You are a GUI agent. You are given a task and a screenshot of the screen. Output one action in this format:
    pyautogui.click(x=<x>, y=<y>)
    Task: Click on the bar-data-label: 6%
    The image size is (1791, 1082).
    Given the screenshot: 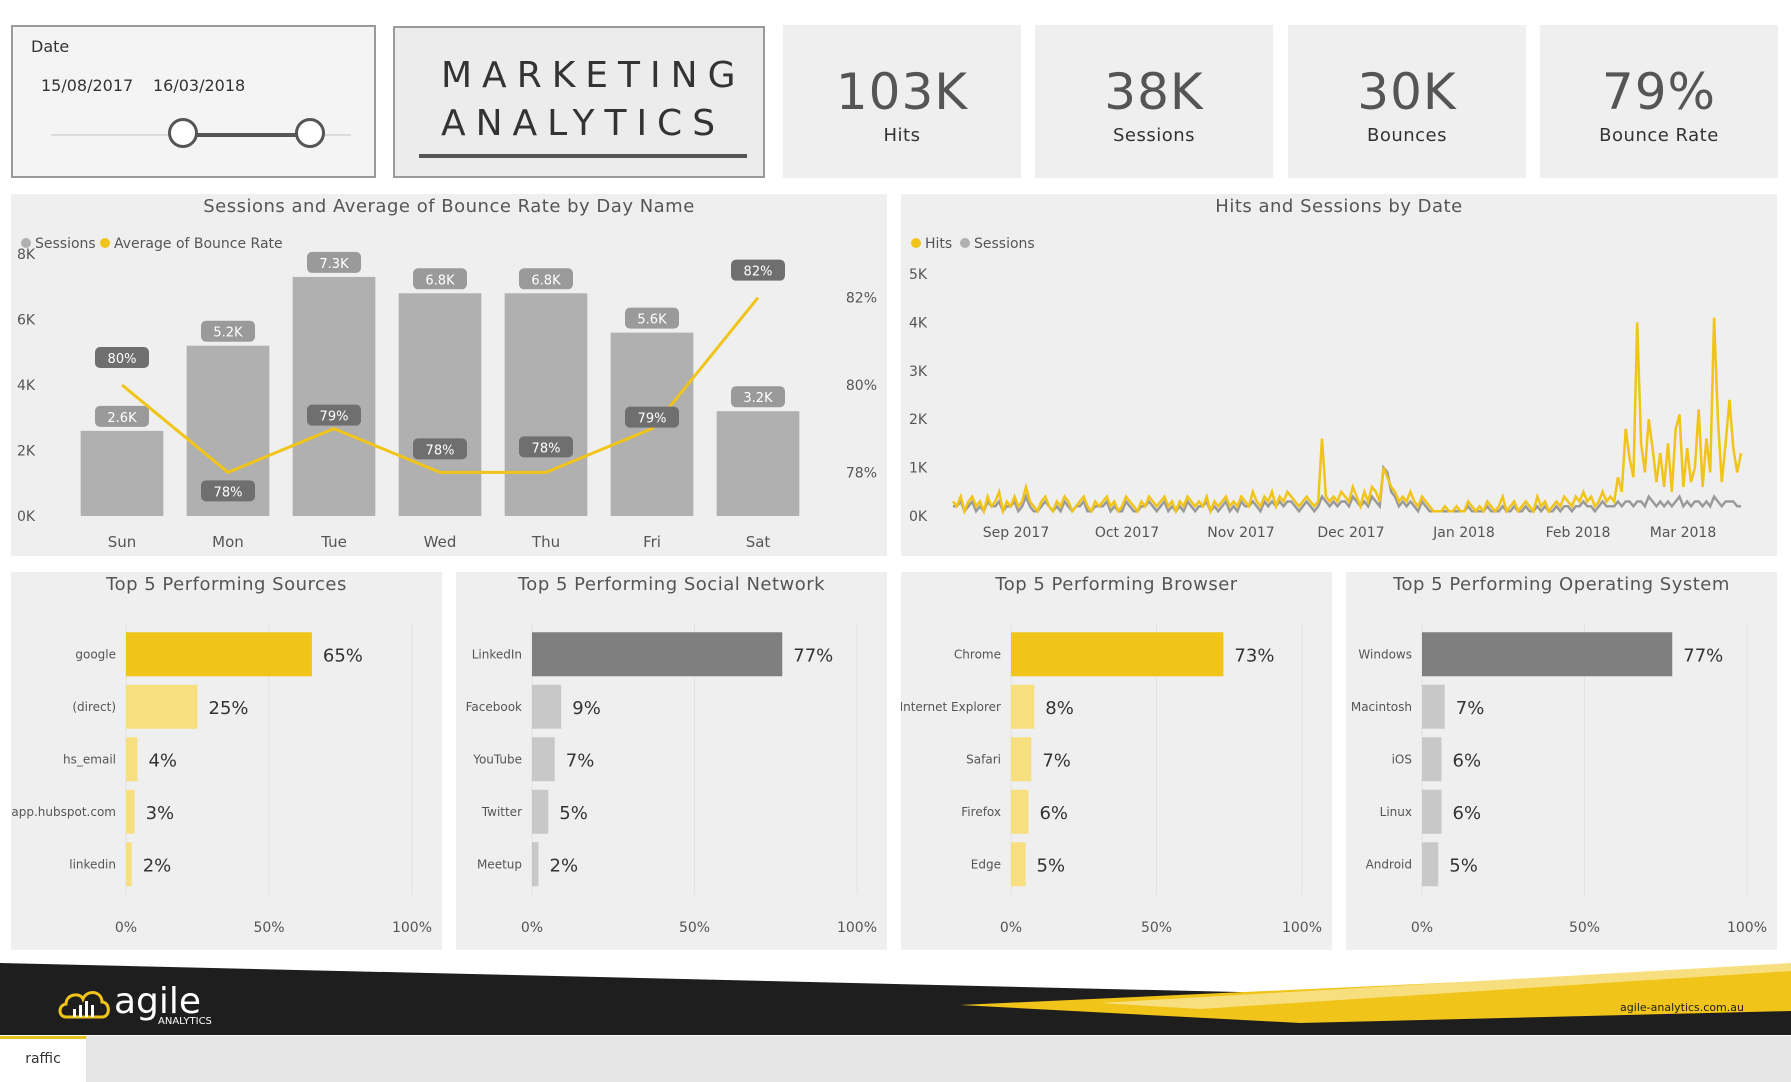 What is the action you would take?
    pyautogui.click(x=1467, y=813)
    